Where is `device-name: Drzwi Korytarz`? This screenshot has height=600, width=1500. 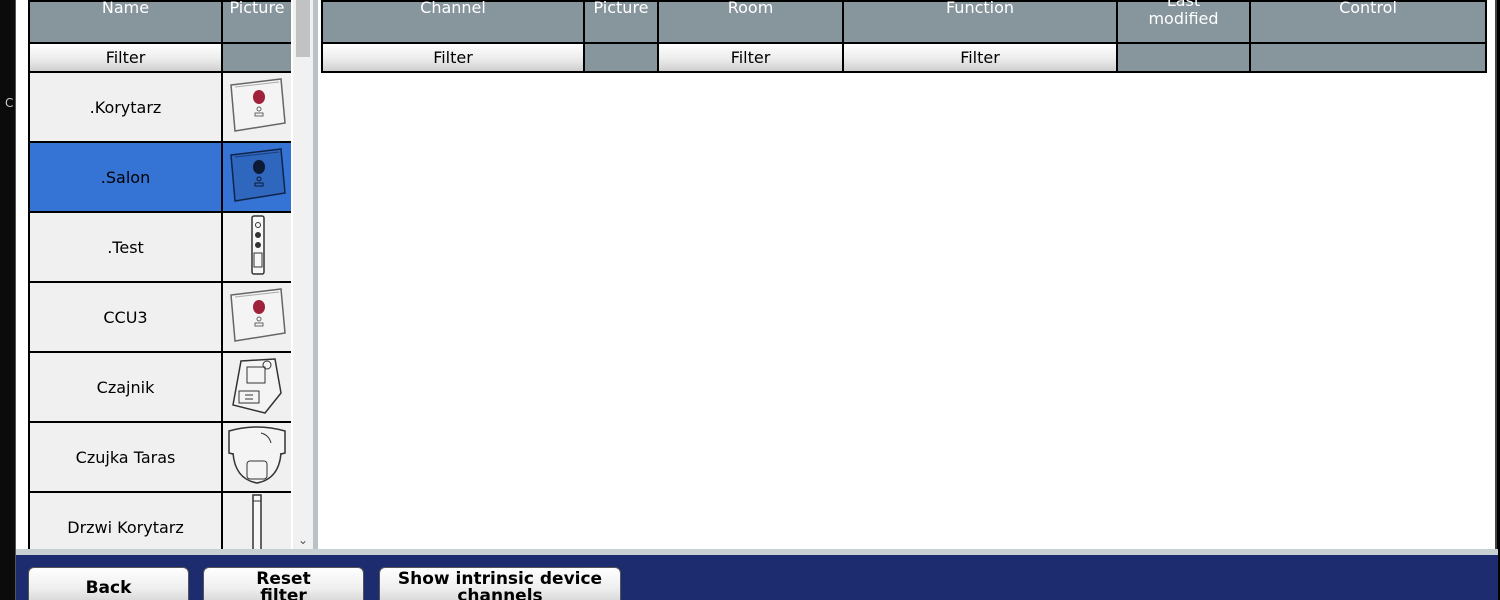 device-name: Drzwi Korytarz is located at coordinates (125, 520).